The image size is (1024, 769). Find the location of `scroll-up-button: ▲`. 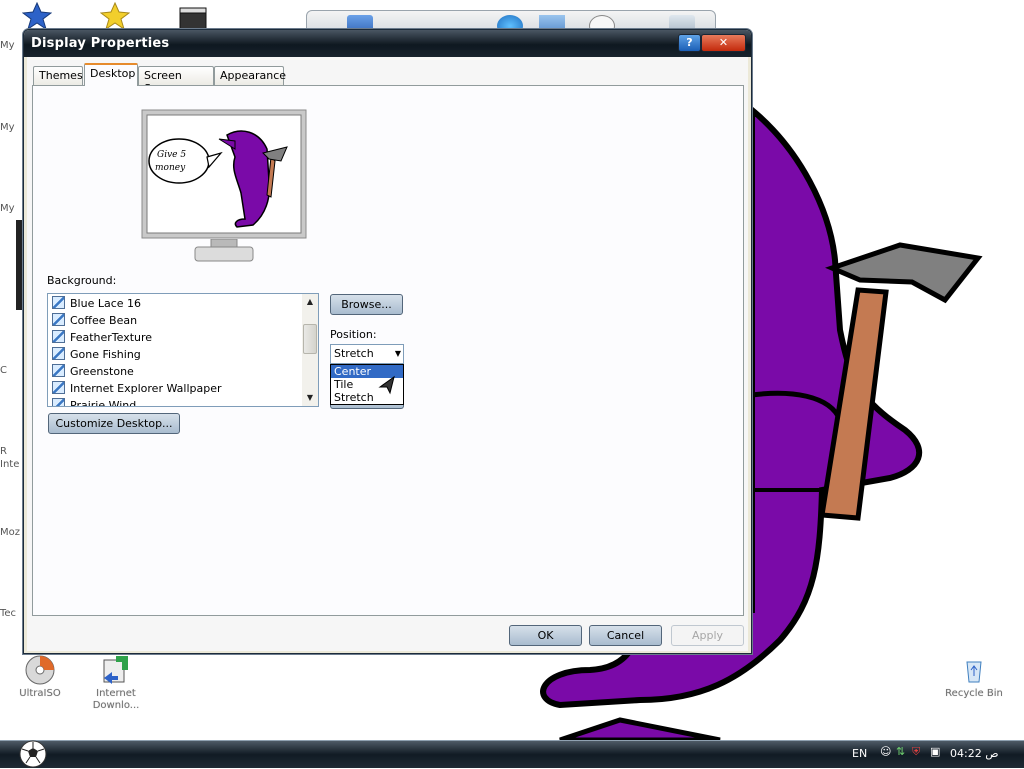

scroll-up-button: ▲ is located at coordinates (310, 302).